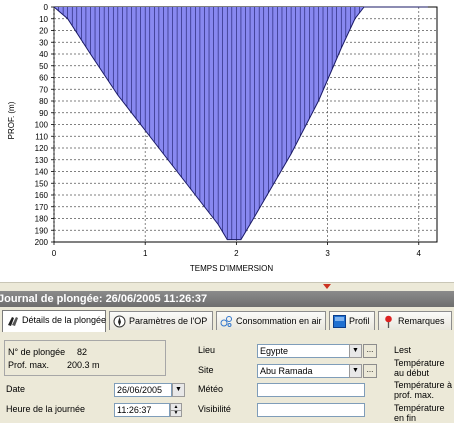  Describe the element at coordinates (42, 219) in the screenshot. I see `y-tick-label: 180` at that location.